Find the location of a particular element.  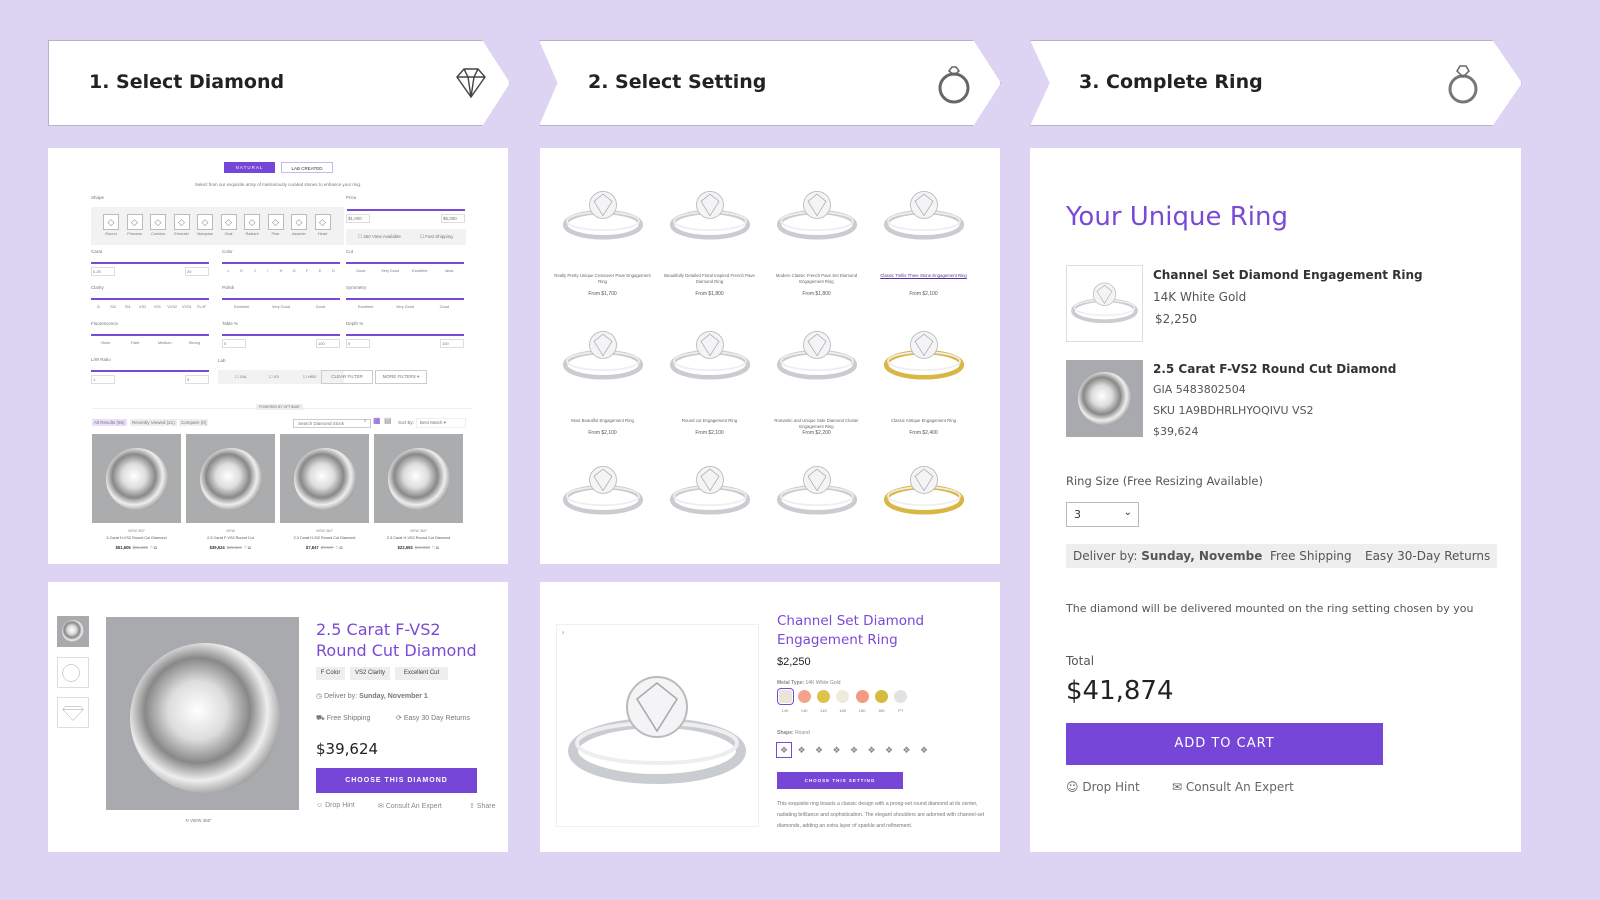

choose-diamond-button: CHOOSE THIS DIAMOND is located at coordinates (396, 780).